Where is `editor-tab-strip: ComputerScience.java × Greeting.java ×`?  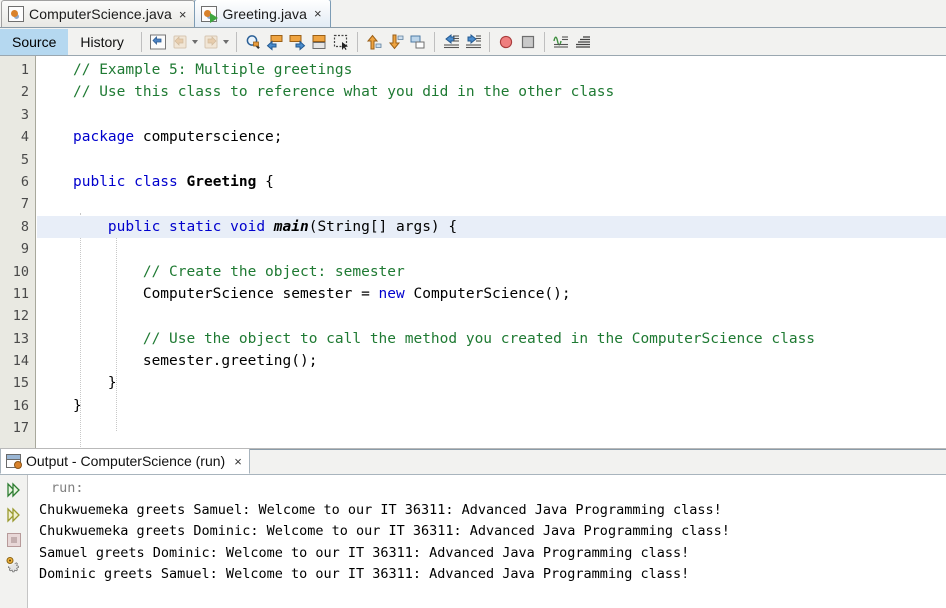
editor-tab-strip: ComputerScience.java × Greeting.java × is located at coordinates (473, 14).